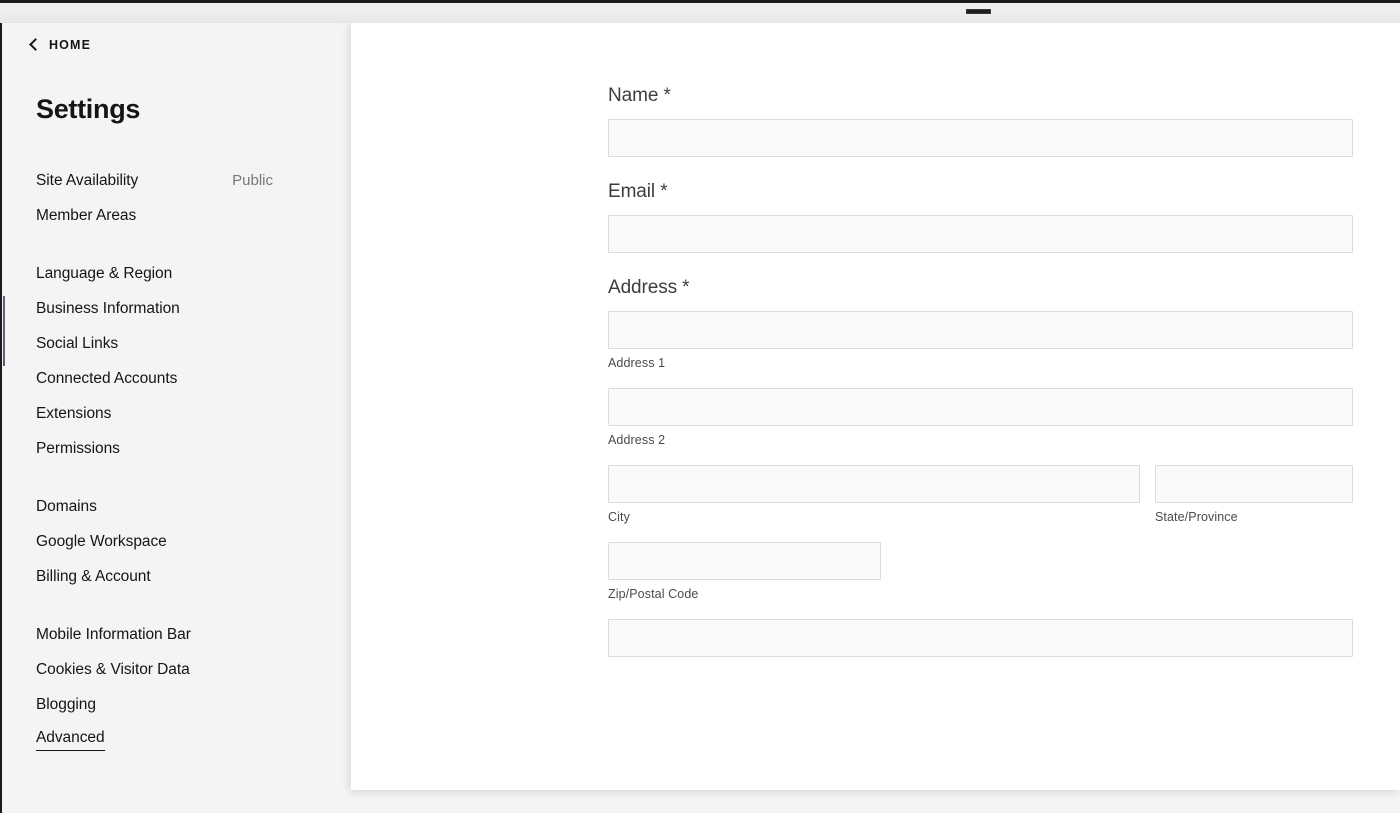  I want to click on city-input, so click(874, 484).